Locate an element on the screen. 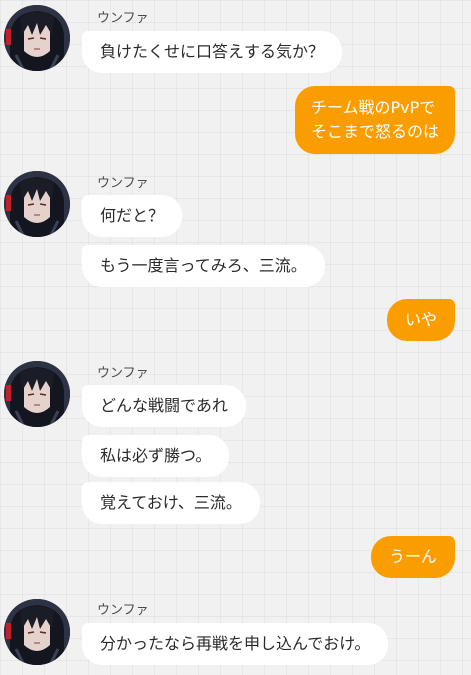 Image resolution: width=471 pixels, height=675 pixels. message-line: そこまで怒るのは is located at coordinates (374, 131).